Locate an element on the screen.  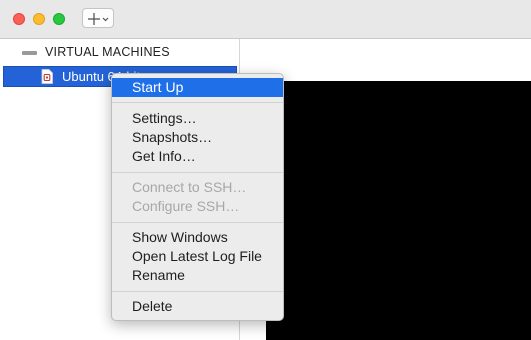
add-vm-button is located at coordinates (98, 18).